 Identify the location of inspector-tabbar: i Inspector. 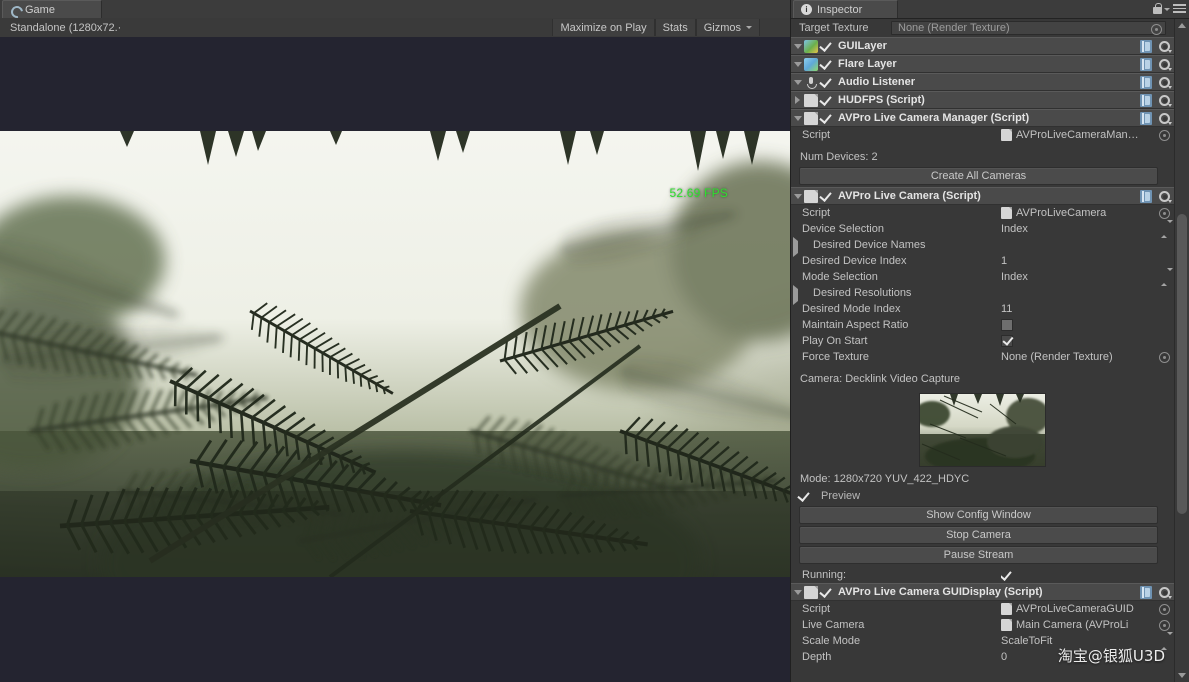
(990, 9).